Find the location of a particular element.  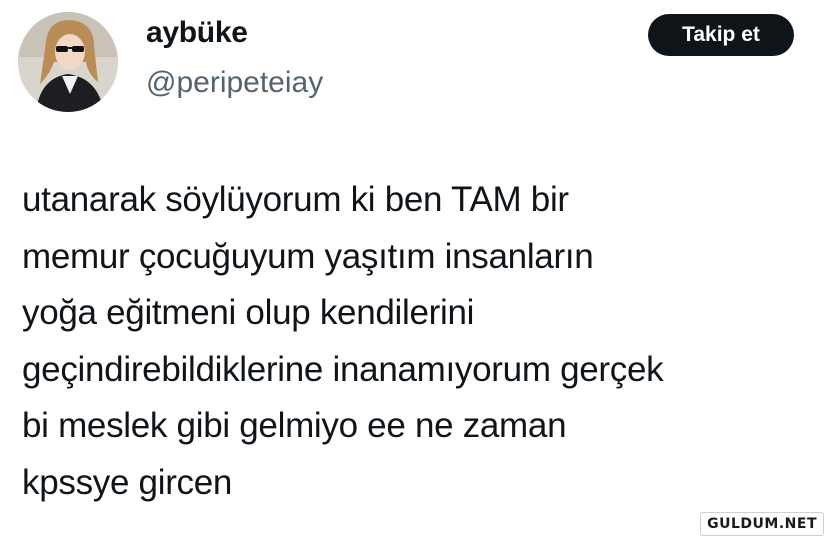

avatar-photo is located at coordinates (68, 62).